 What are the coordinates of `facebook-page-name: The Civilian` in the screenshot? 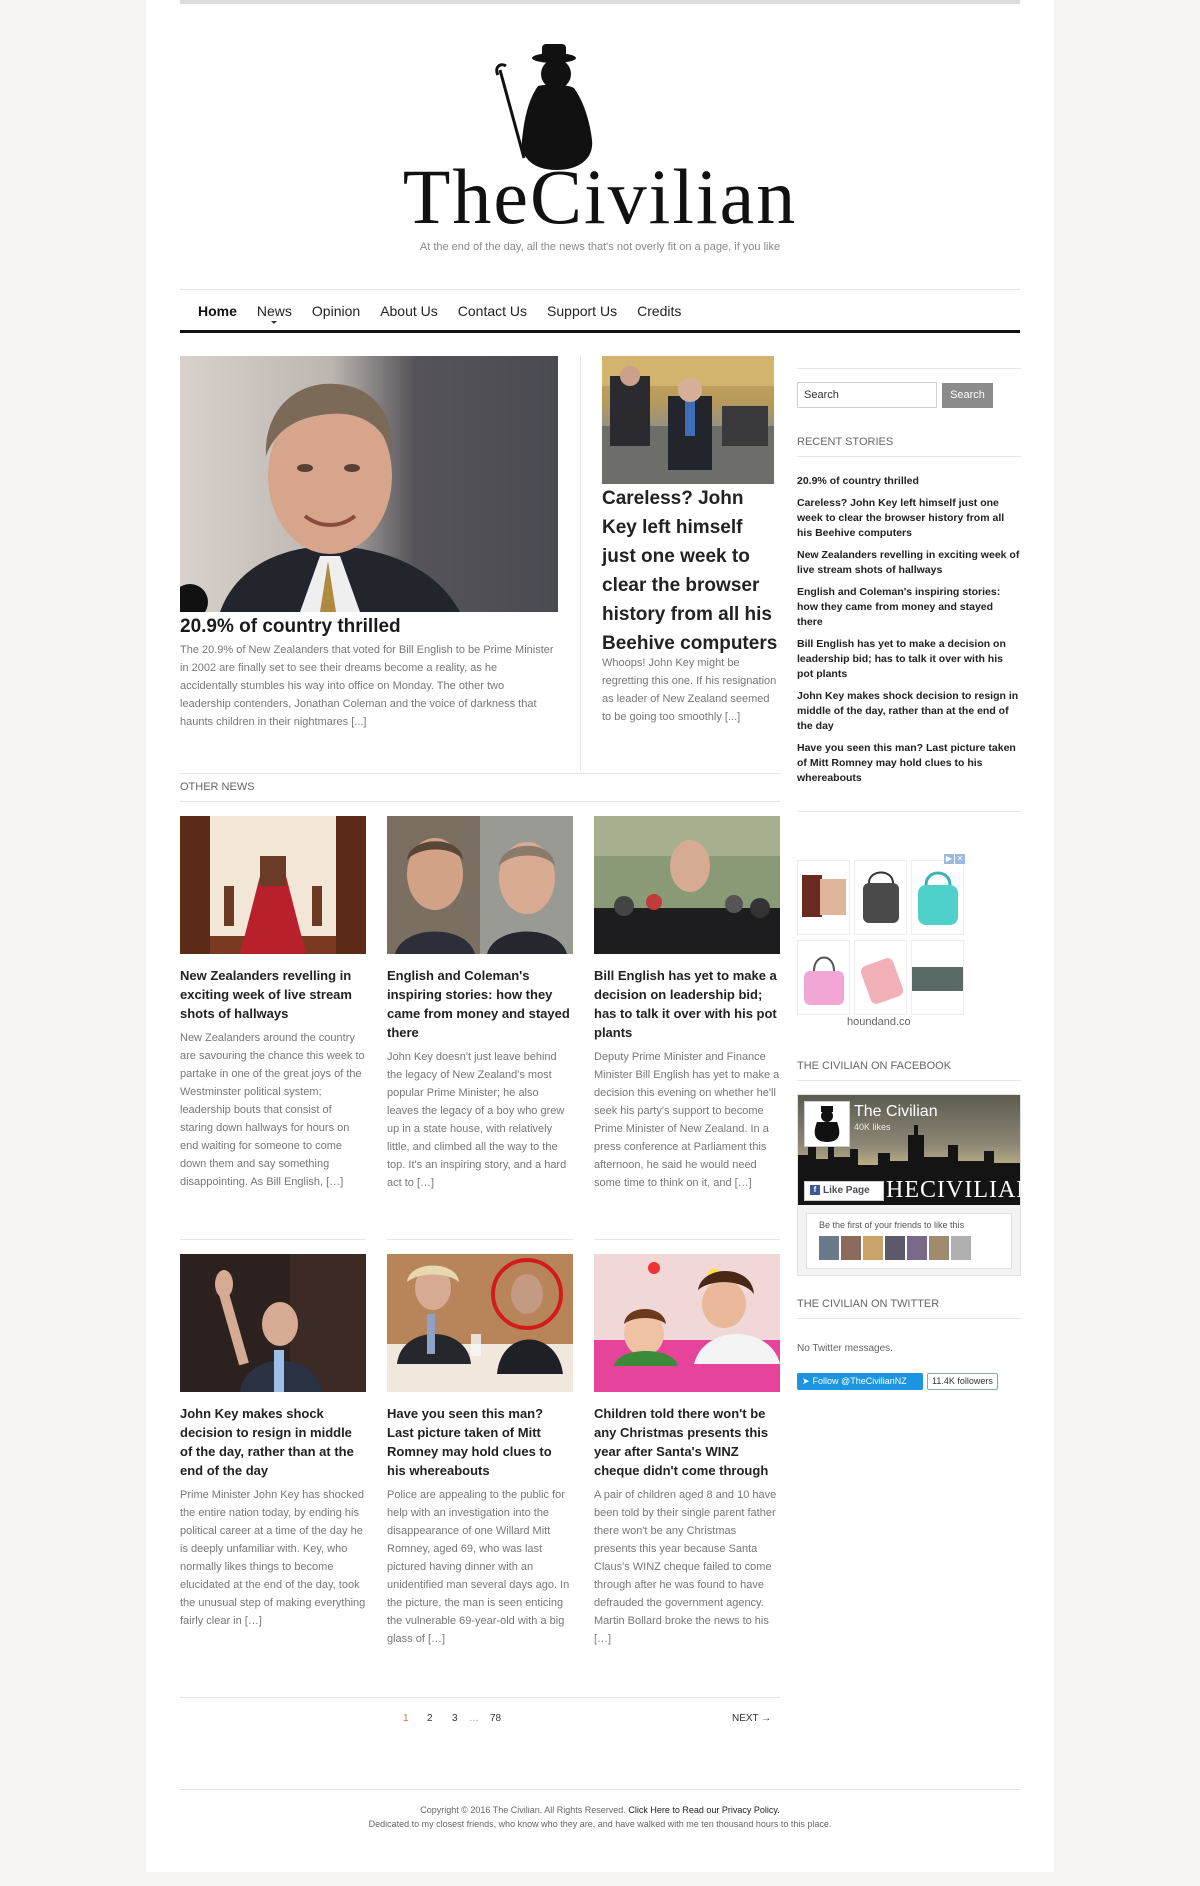 It's located at (896, 1112).